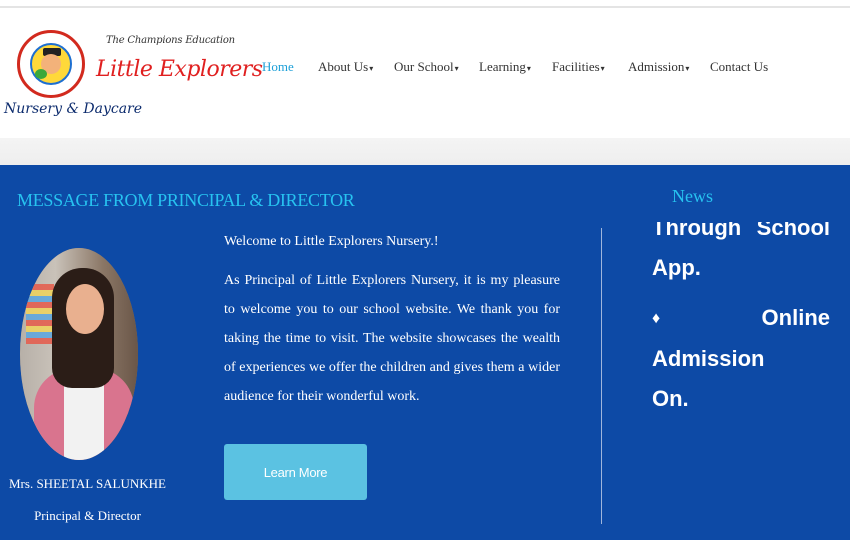  I want to click on news-word: School, so click(793, 231).